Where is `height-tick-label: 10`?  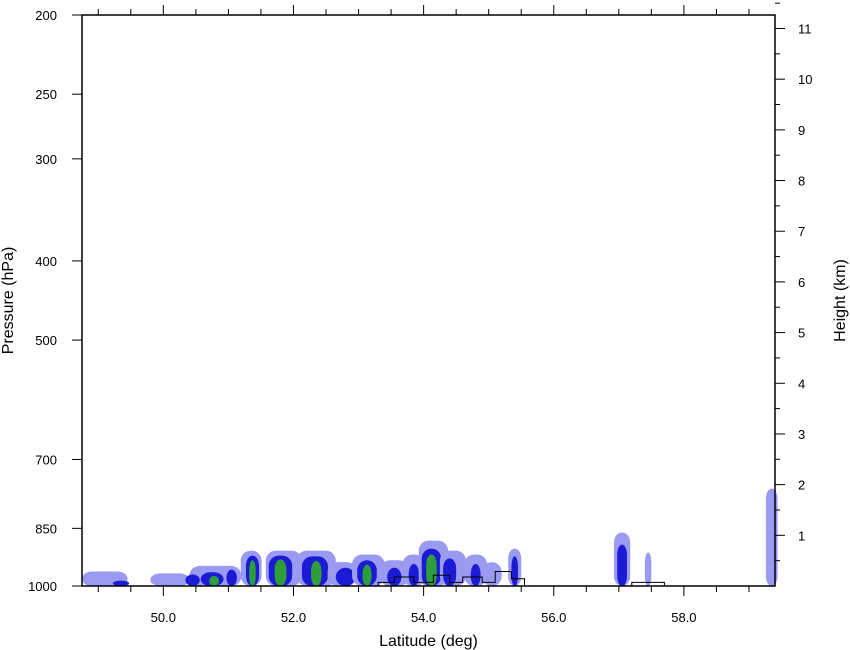 height-tick-label: 10 is located at coordinates (805, 79).